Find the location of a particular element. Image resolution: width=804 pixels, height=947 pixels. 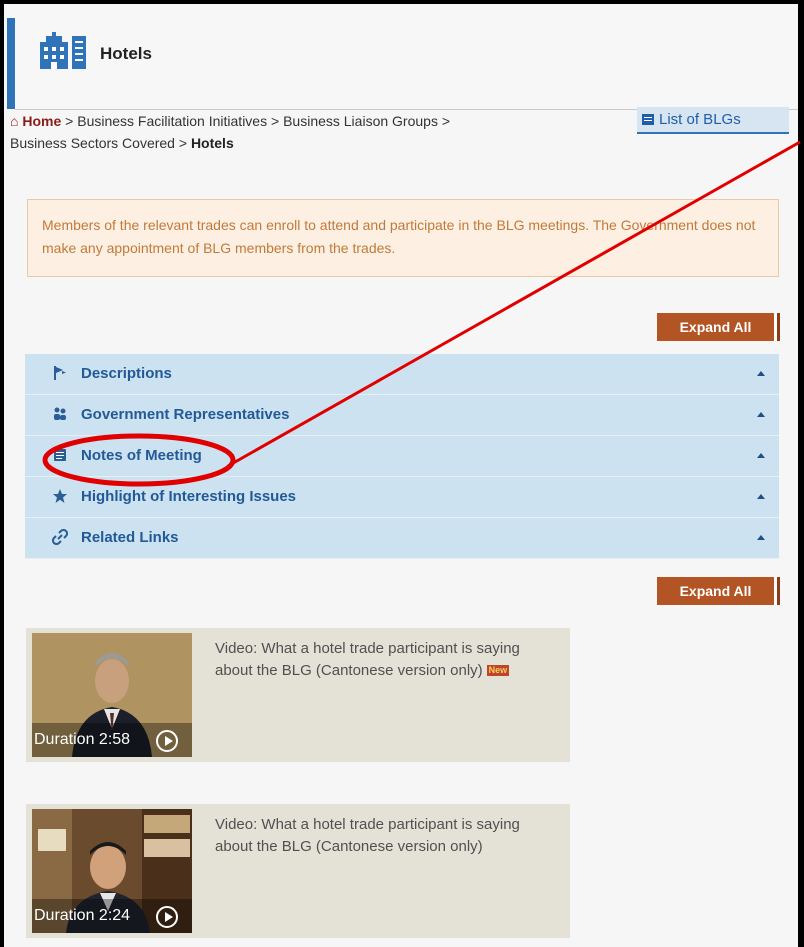

accordion-item-notes-of-meeting: Notes of Meeting is located at coordinates (402, 456).